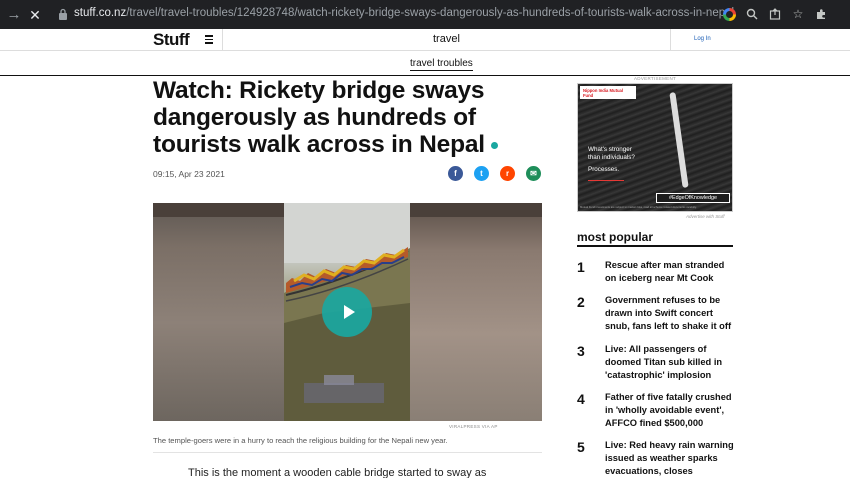 The width and height of the screenshot is (850, 478). I want to click on twitter-share-icon: t, so click(481, 173).